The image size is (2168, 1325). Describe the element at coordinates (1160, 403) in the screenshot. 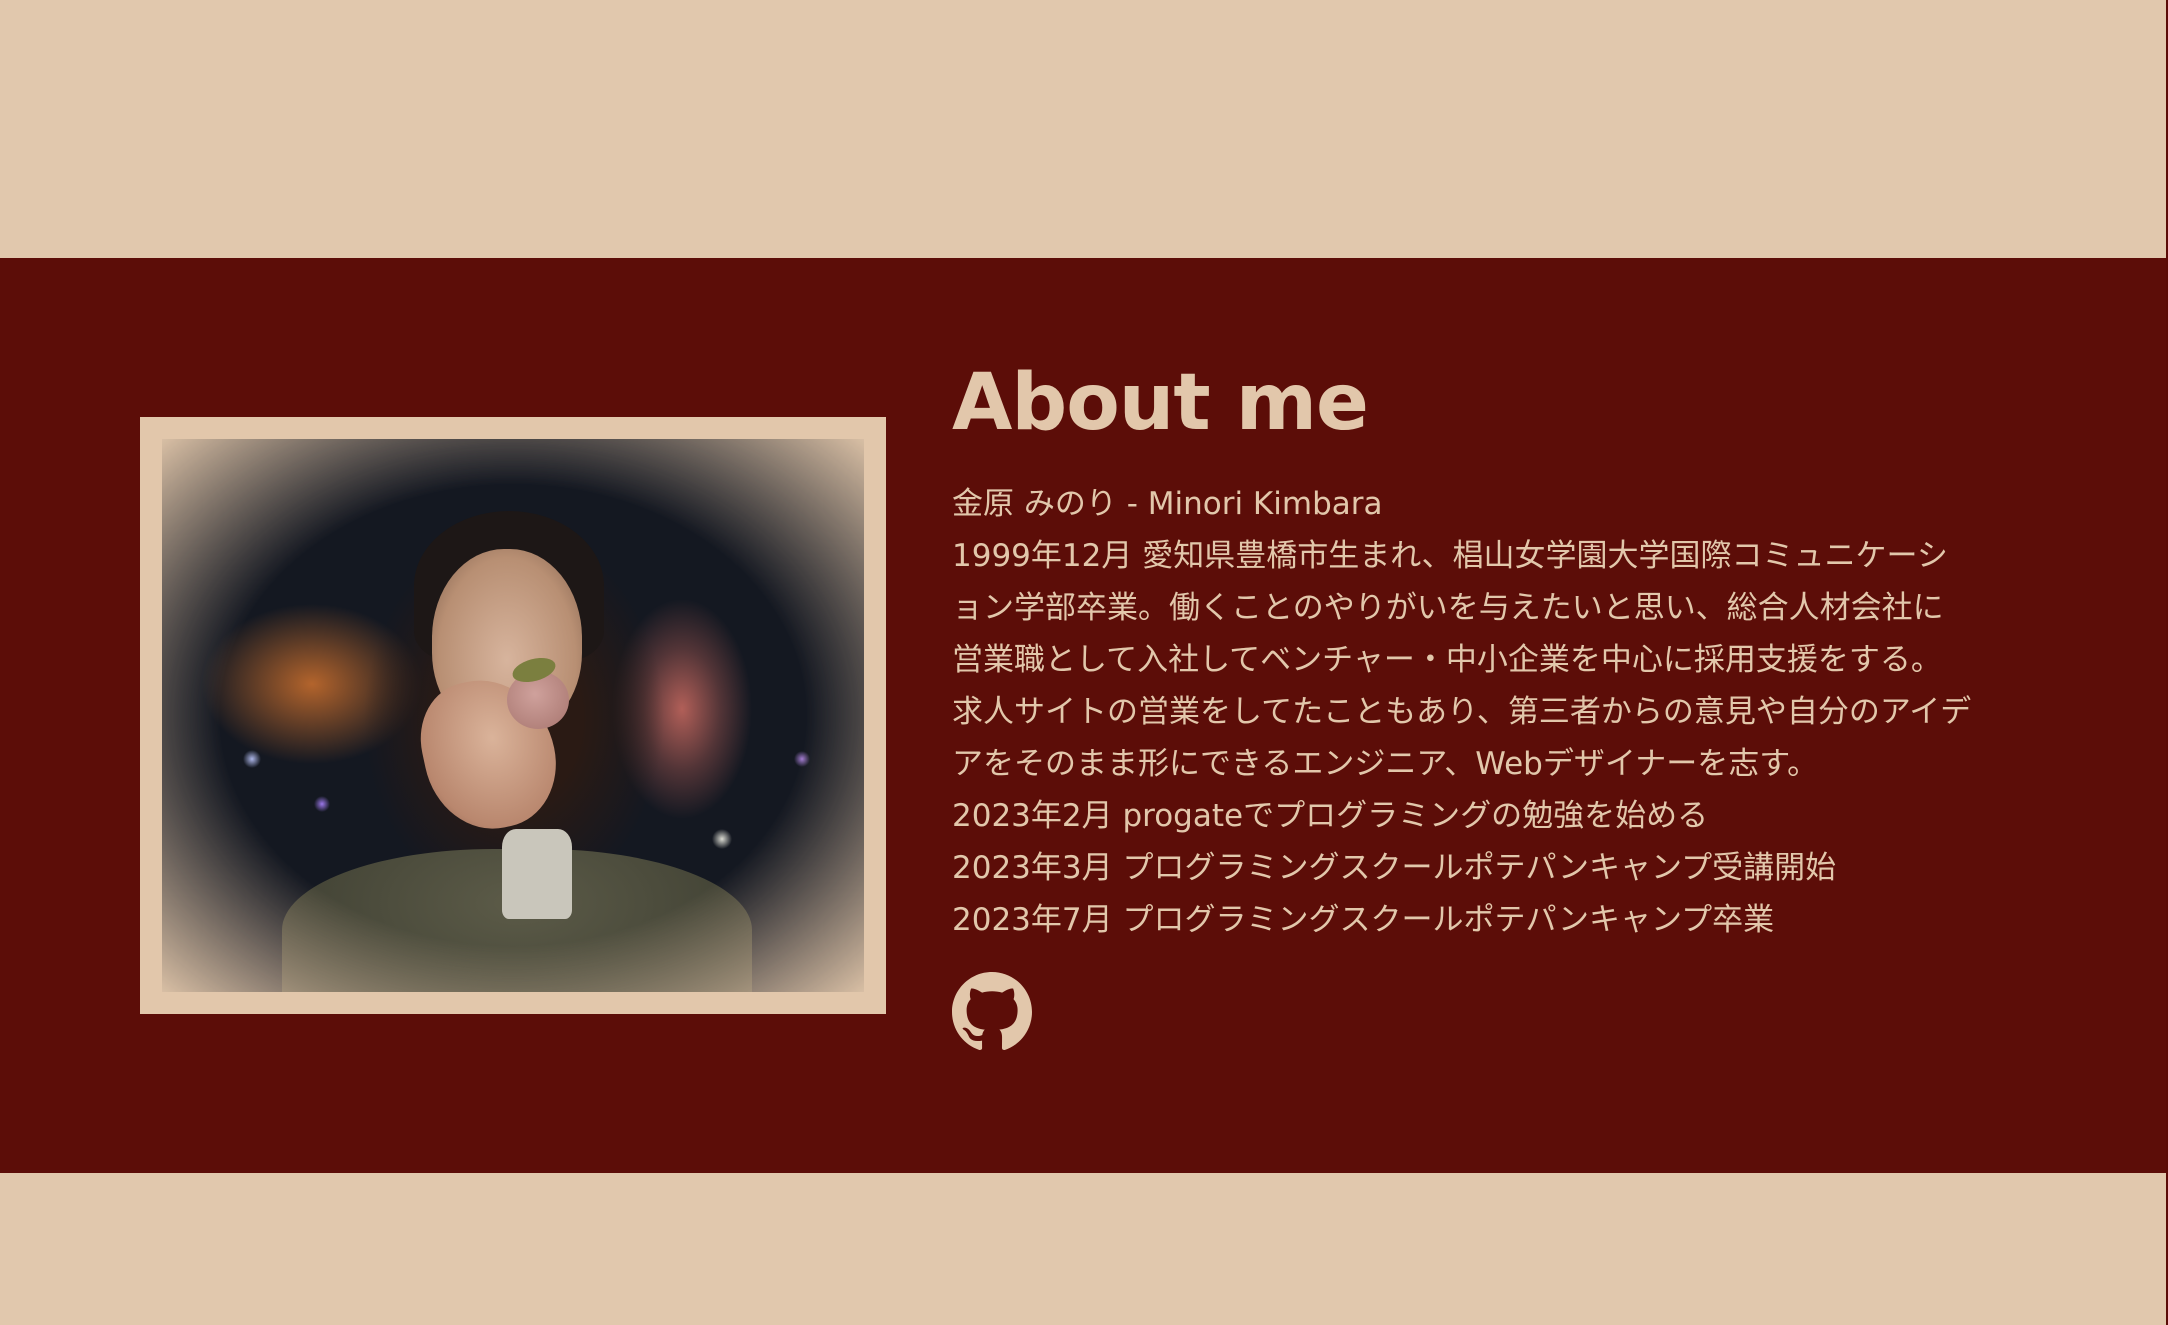

I see `about-title: About me` at that location.